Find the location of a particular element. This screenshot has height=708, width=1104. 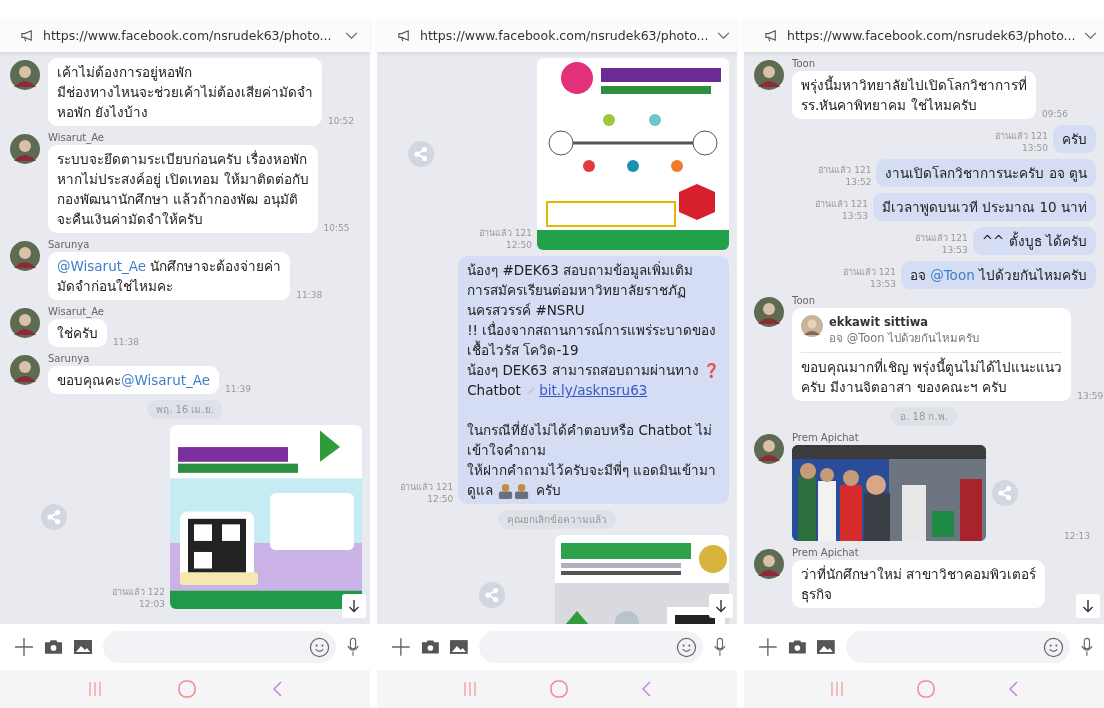

message-text: @Wisarut_Ae นักศึกษาจะต้องจ่ายค่า มัดจำก่อนใช่ไหมคะ is located at coordinates (169, 276).